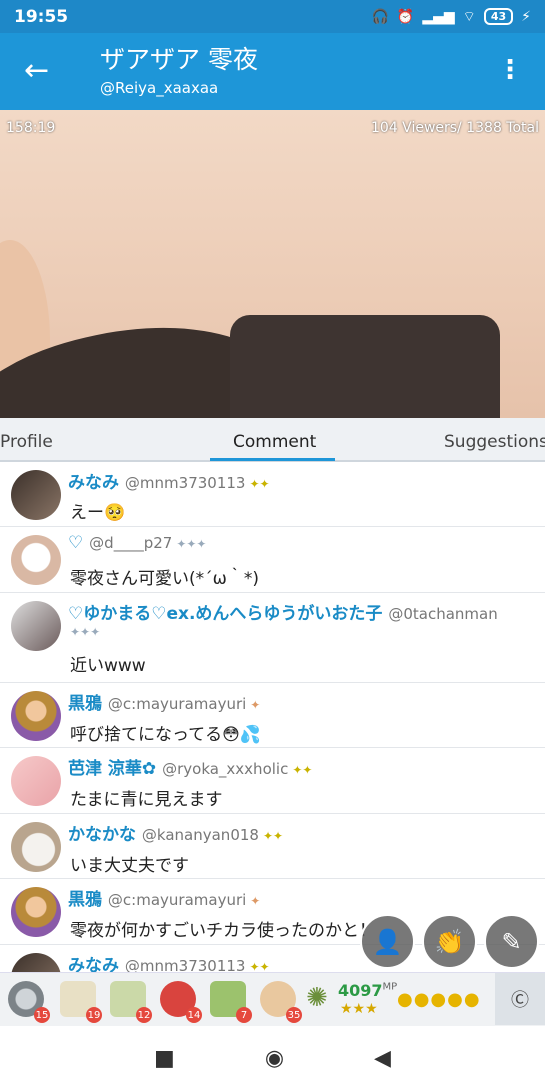 The height and width of the screenshot is (1090, 545). Describe the element at coordinates (129, 866) in the screenshot. I see `comment-text: いま大丈夫です` at that location.